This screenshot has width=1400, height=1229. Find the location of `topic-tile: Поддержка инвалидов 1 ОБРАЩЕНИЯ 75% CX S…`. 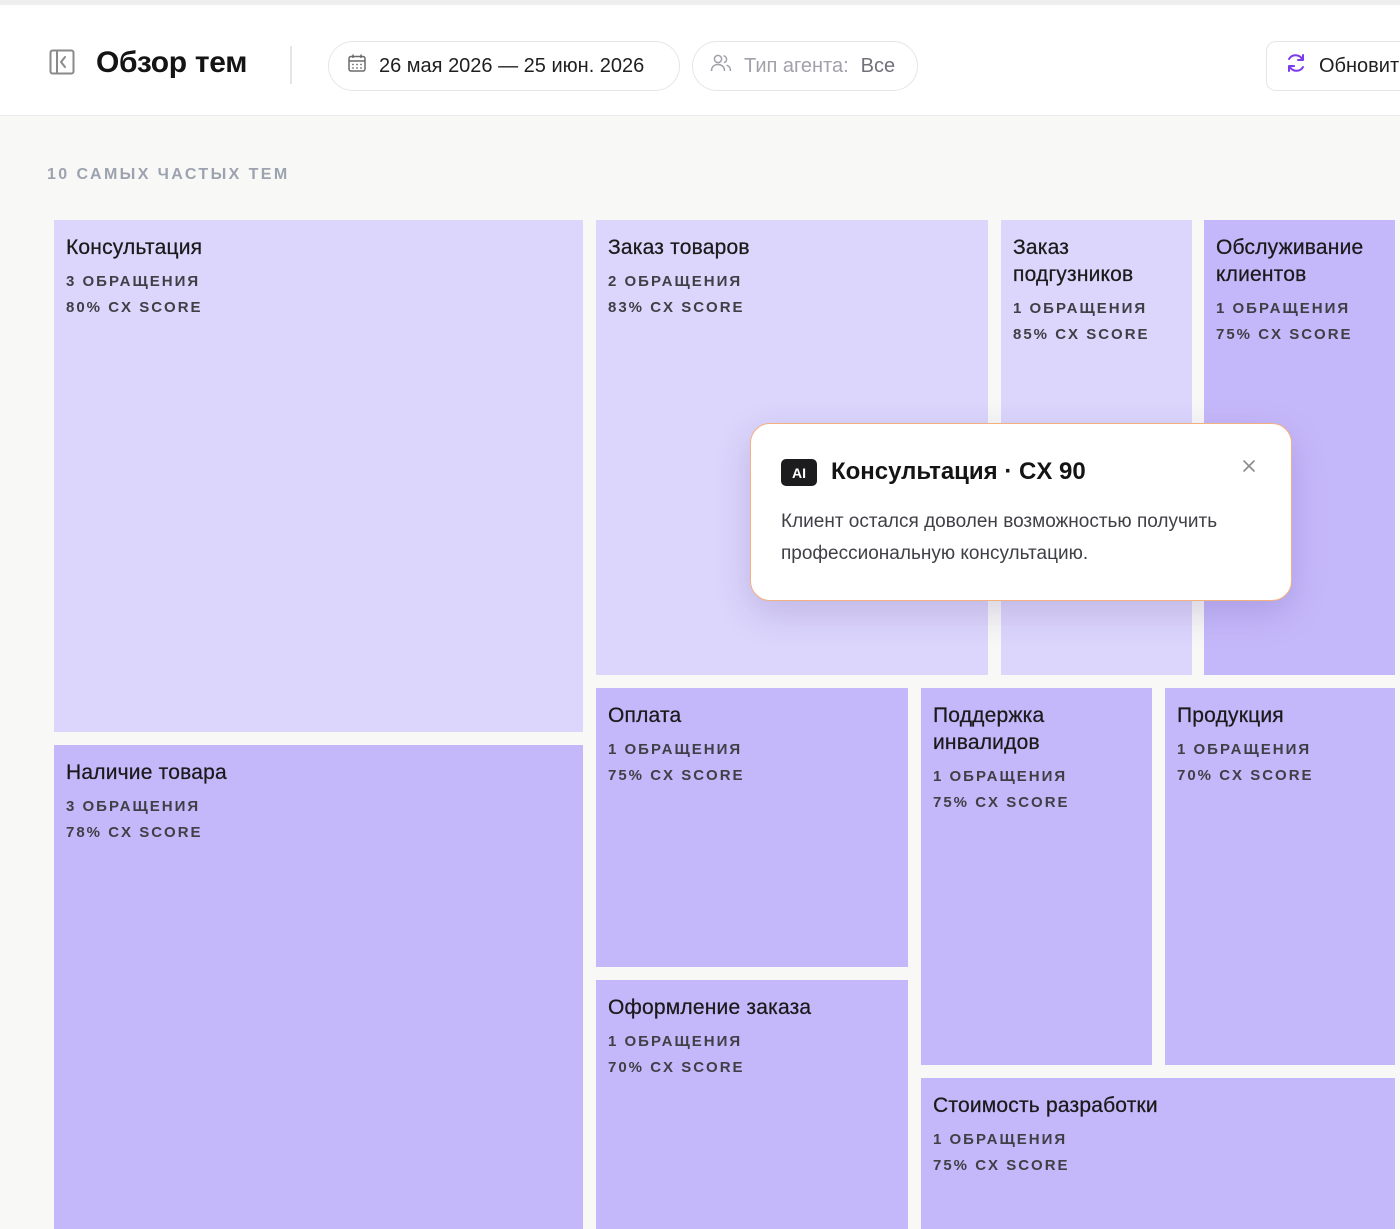

topic-tile: Поддержка инвалидов 1 ОБРАЩЕНИЯ 75% CX S… is located at coordinates (1036, 876).